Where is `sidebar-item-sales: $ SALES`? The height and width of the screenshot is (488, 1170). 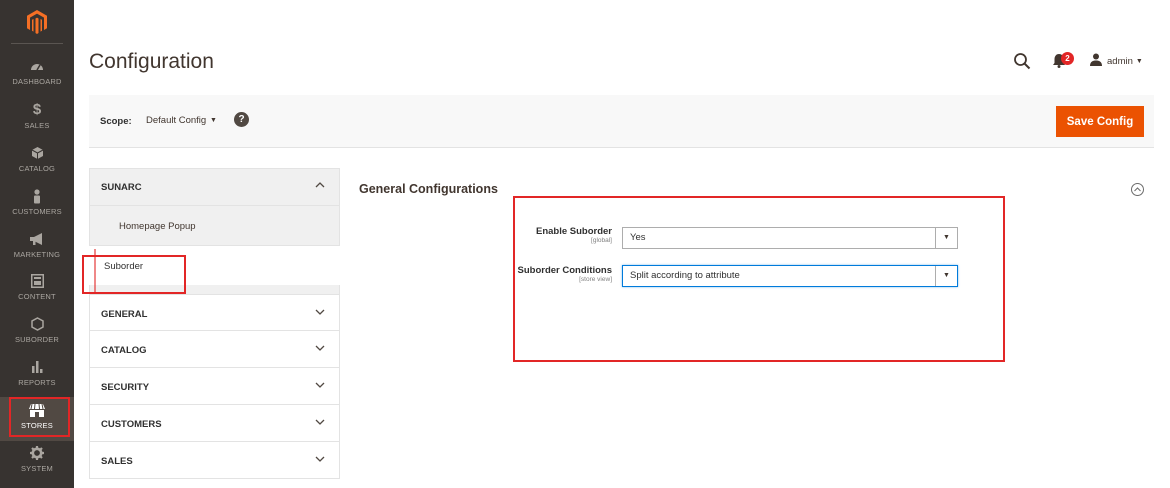 sidebar-item-sales: $ SALES is located at coordinates (37, 119).